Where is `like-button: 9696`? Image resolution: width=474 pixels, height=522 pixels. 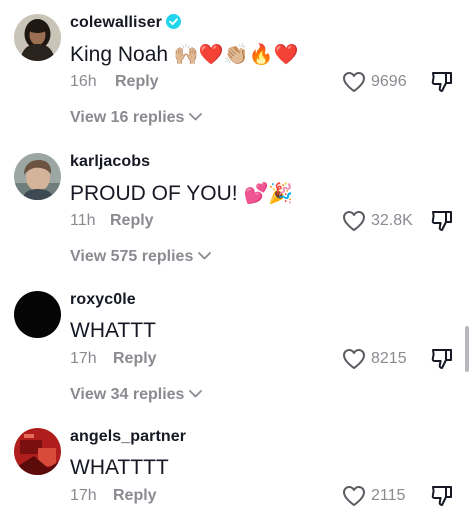
like-button: 9696 is located at coordinates (374, 82).